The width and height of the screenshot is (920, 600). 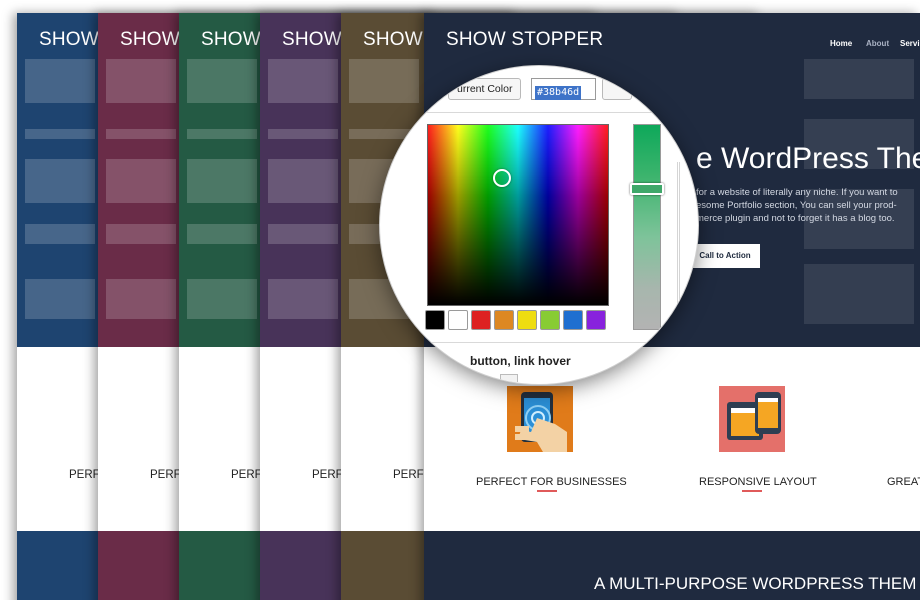 What do you see at coordinates (551, 482) in the screenshot?
I see `feature-businesses-label: PERFECT FOR BUSINESSES` at bounding box center [551, 482].